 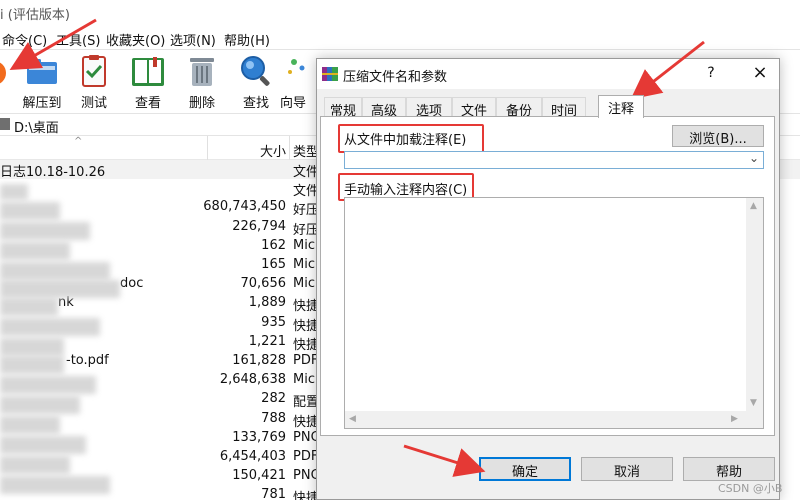 What do you see at coordinates (252, 380) in the screenshot?
I see `file-size: 2,648,638` at bounding box center [252, 380].